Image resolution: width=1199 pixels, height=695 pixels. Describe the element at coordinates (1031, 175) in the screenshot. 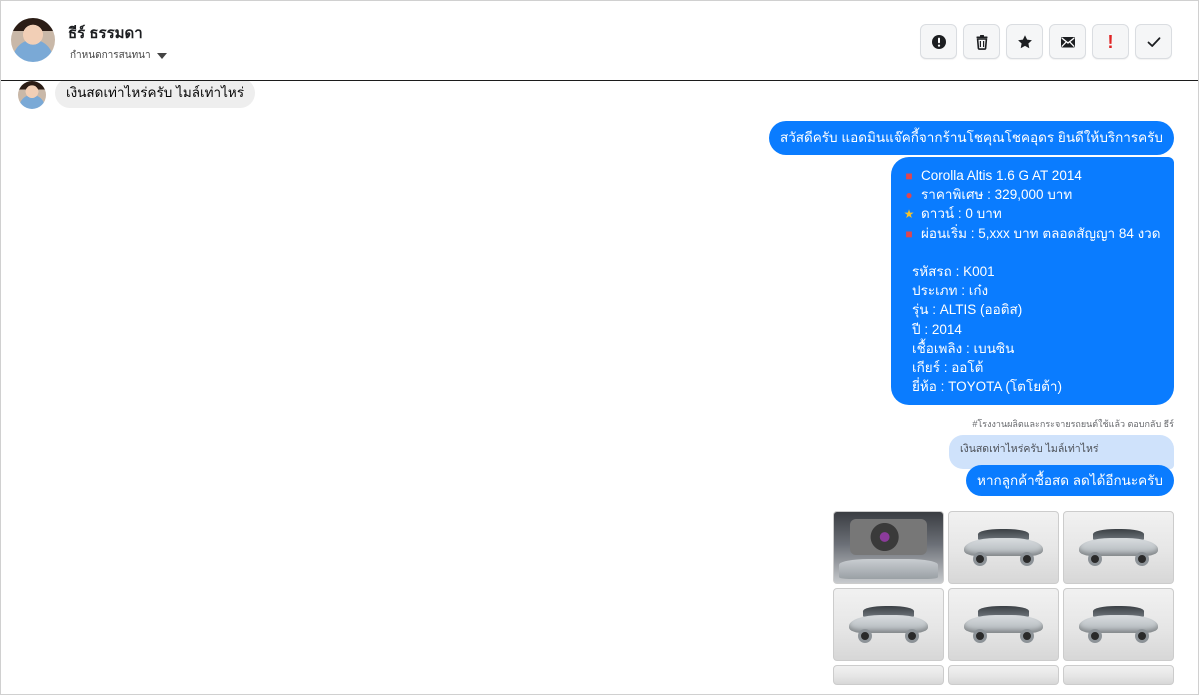

I see `listing-line: ■ Corolla Altis 1.6 G AT 2014` at that location.